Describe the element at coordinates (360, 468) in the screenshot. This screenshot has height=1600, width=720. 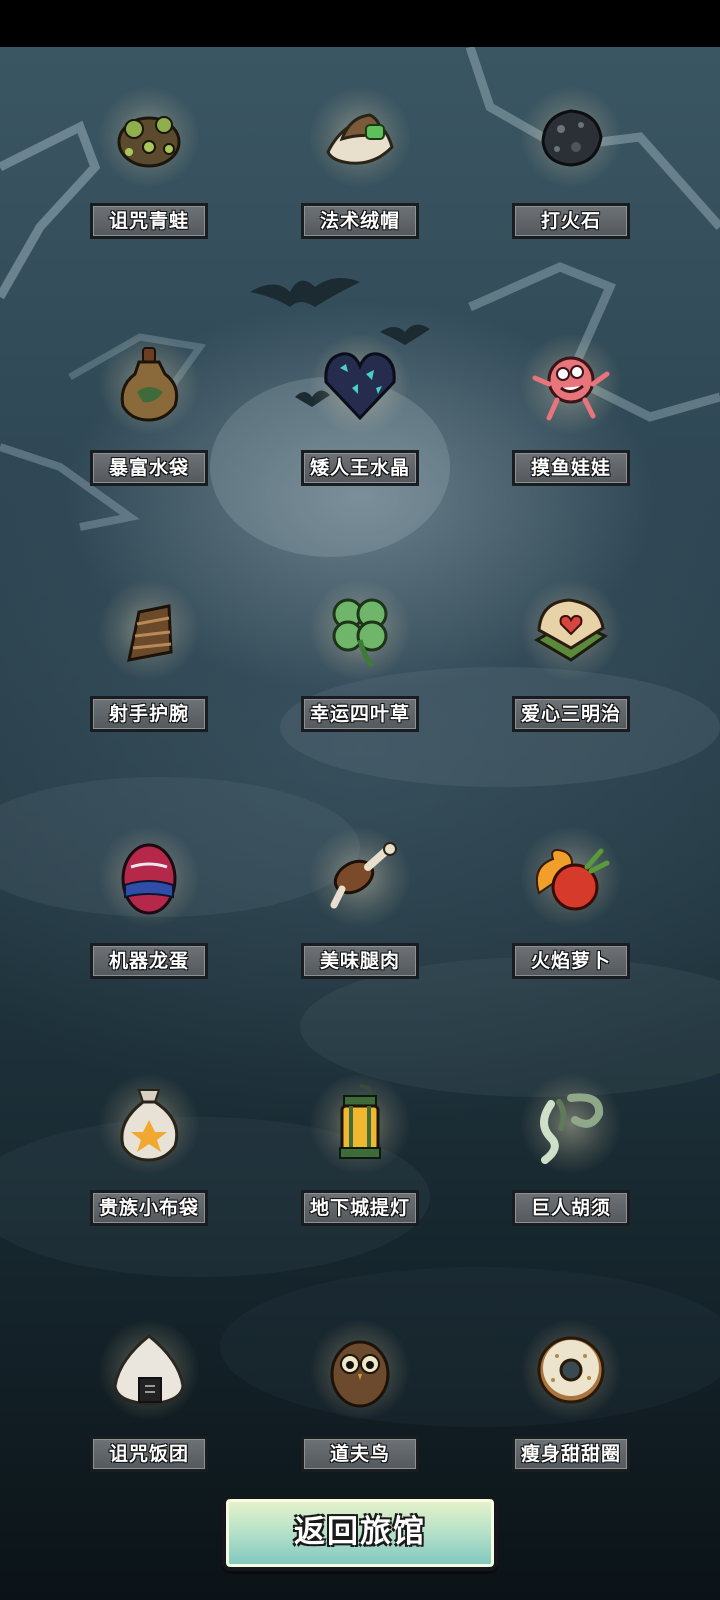
I see `item-label: 矮人王水晶` at that location.